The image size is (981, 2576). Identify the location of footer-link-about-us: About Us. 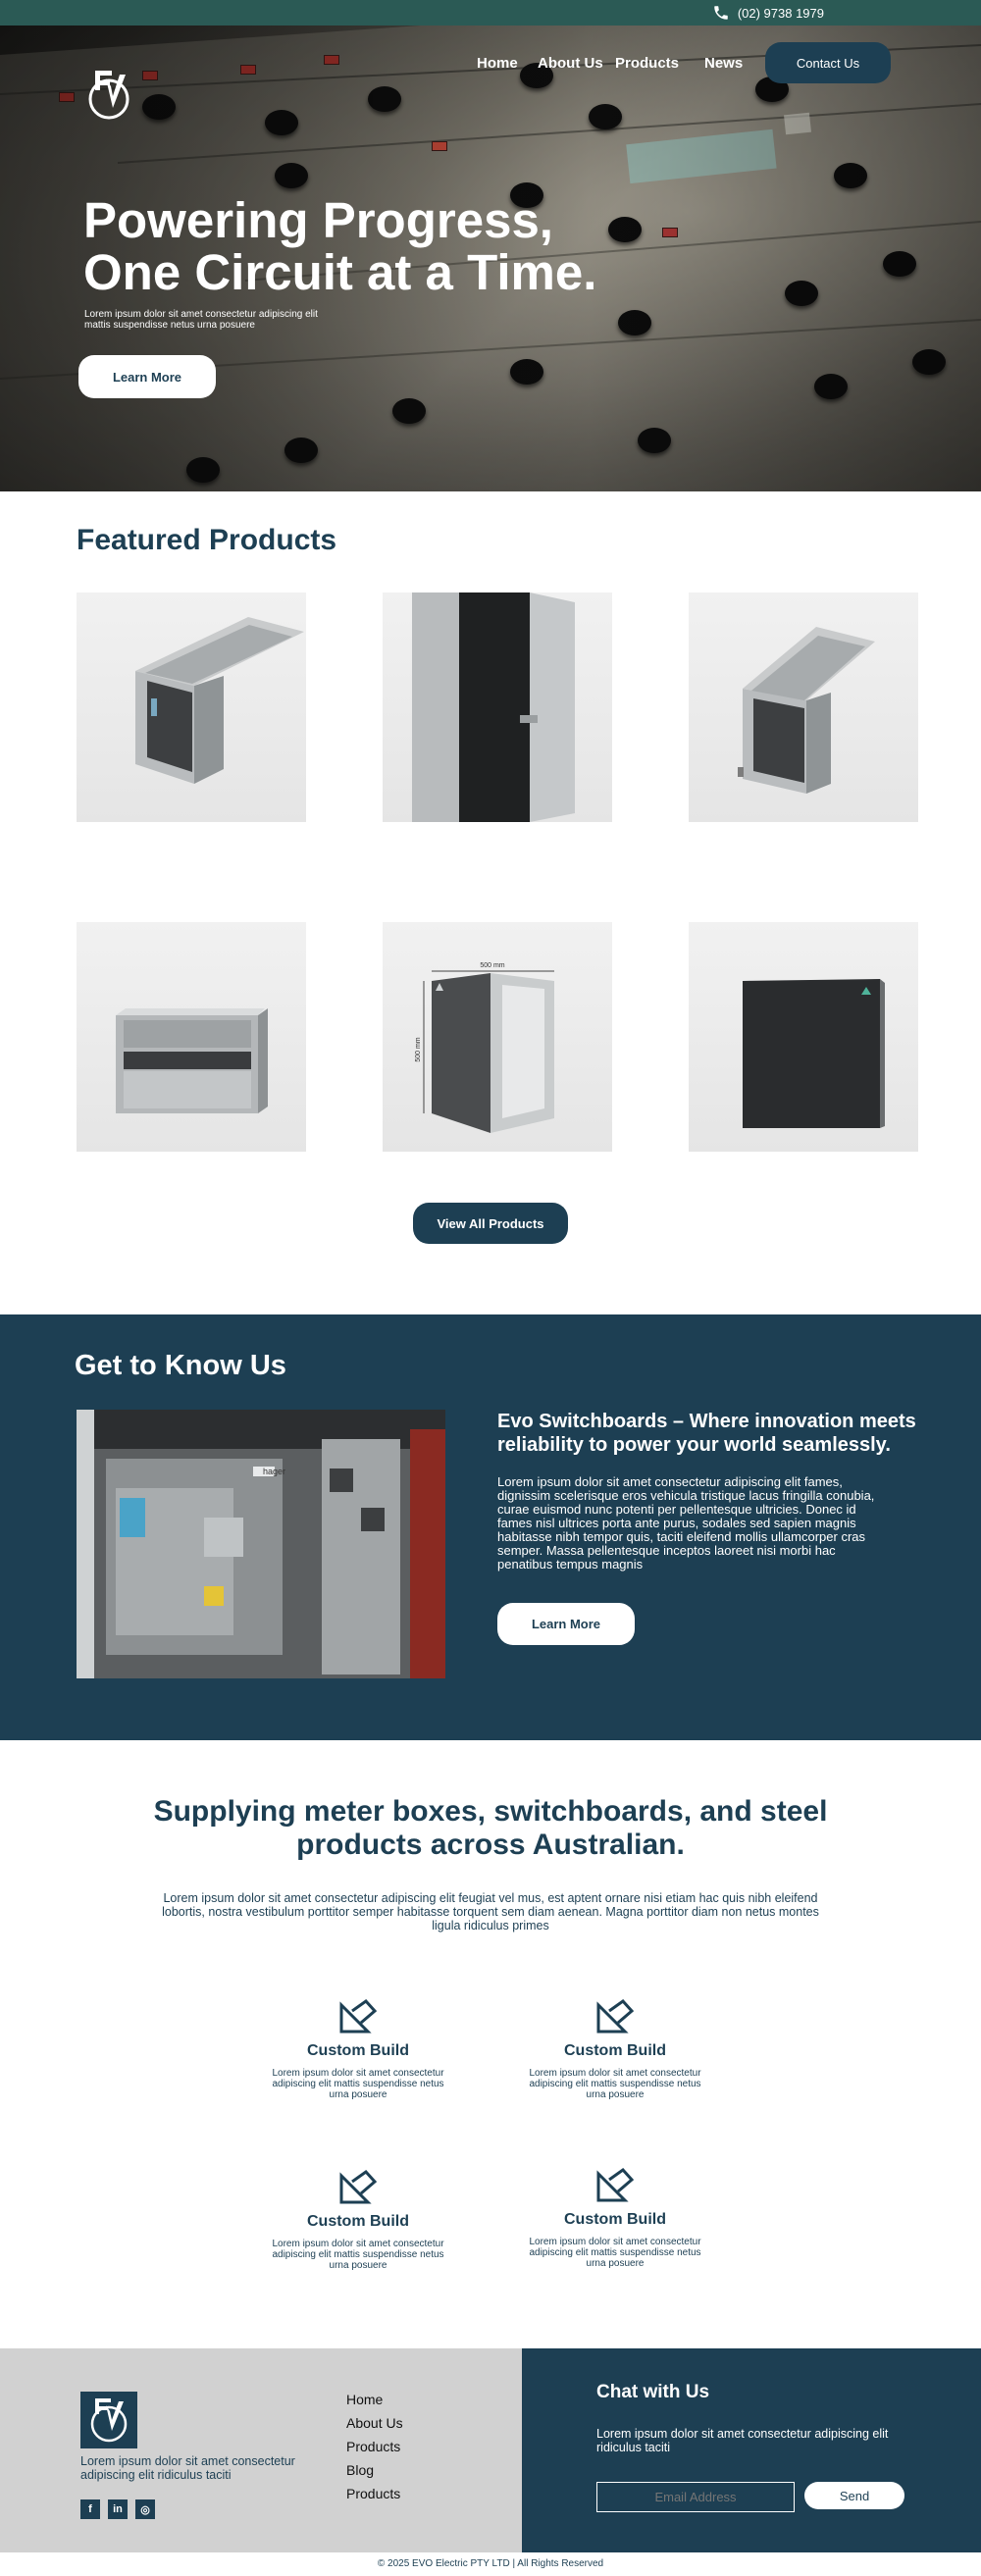
(374, 2423).